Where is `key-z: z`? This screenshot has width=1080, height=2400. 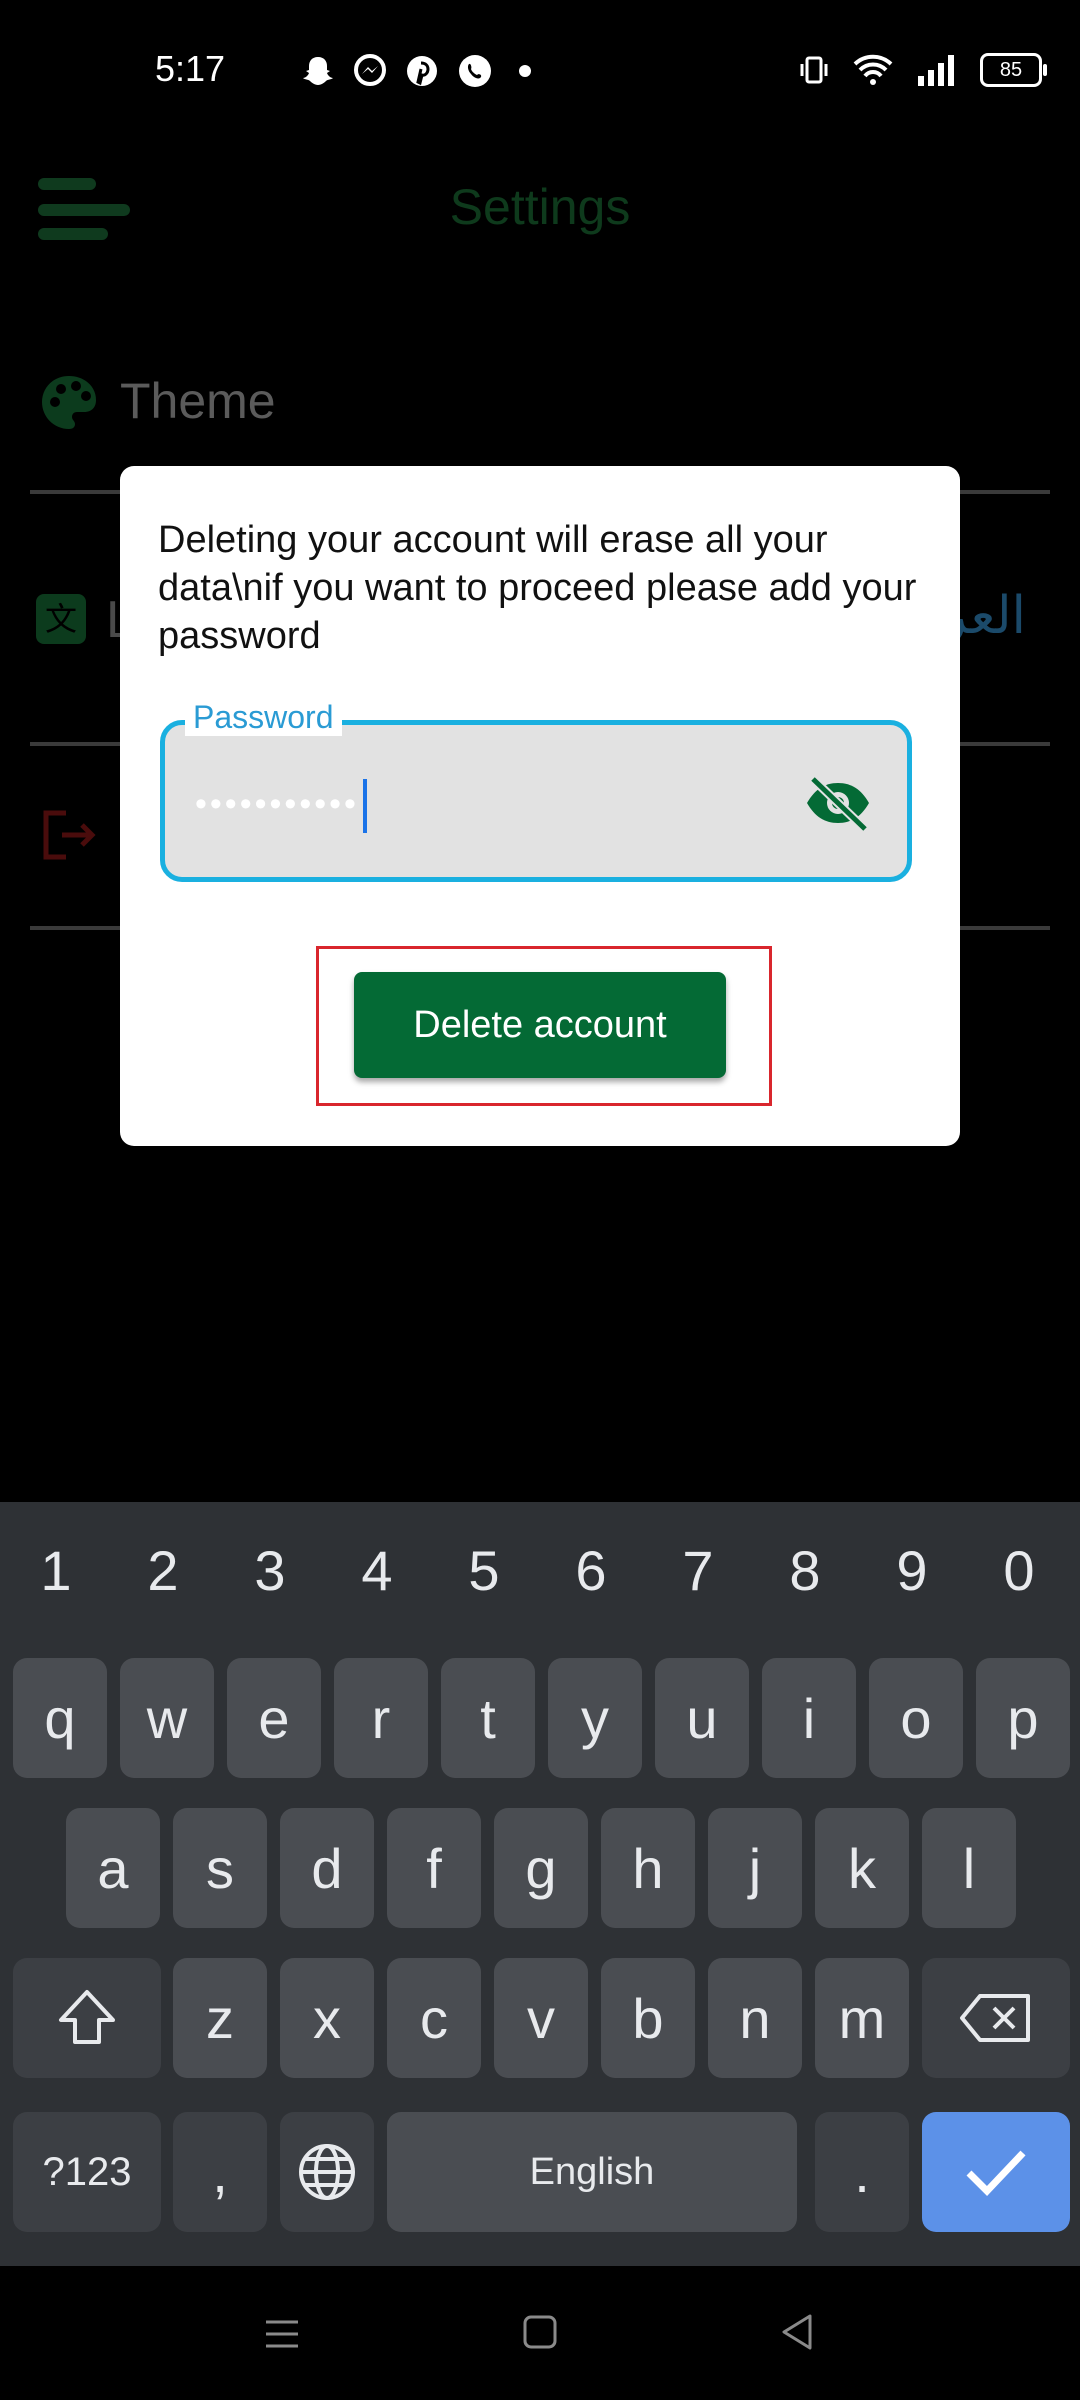 key-z: z is located at coordinates (220, 2018).